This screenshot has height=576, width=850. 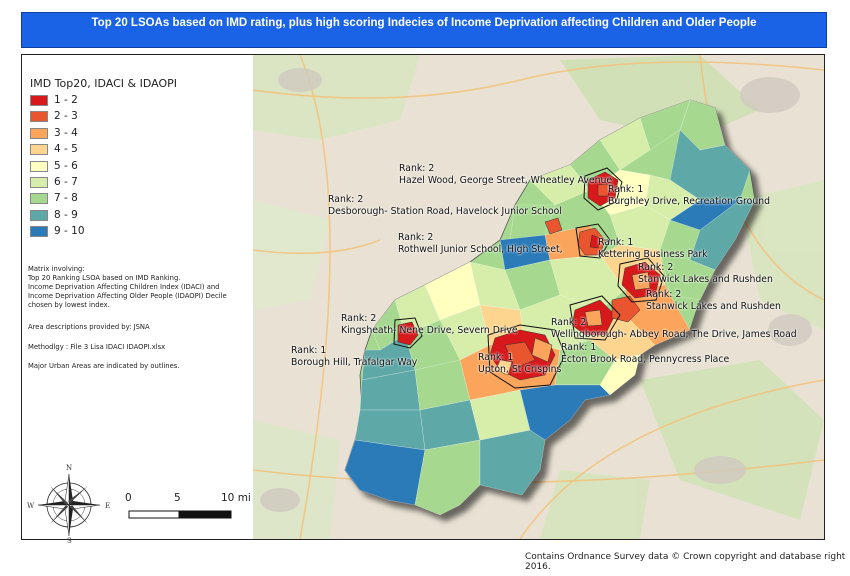 I want to click on legend-label: 4 - 5, so click(x=66, y=149).